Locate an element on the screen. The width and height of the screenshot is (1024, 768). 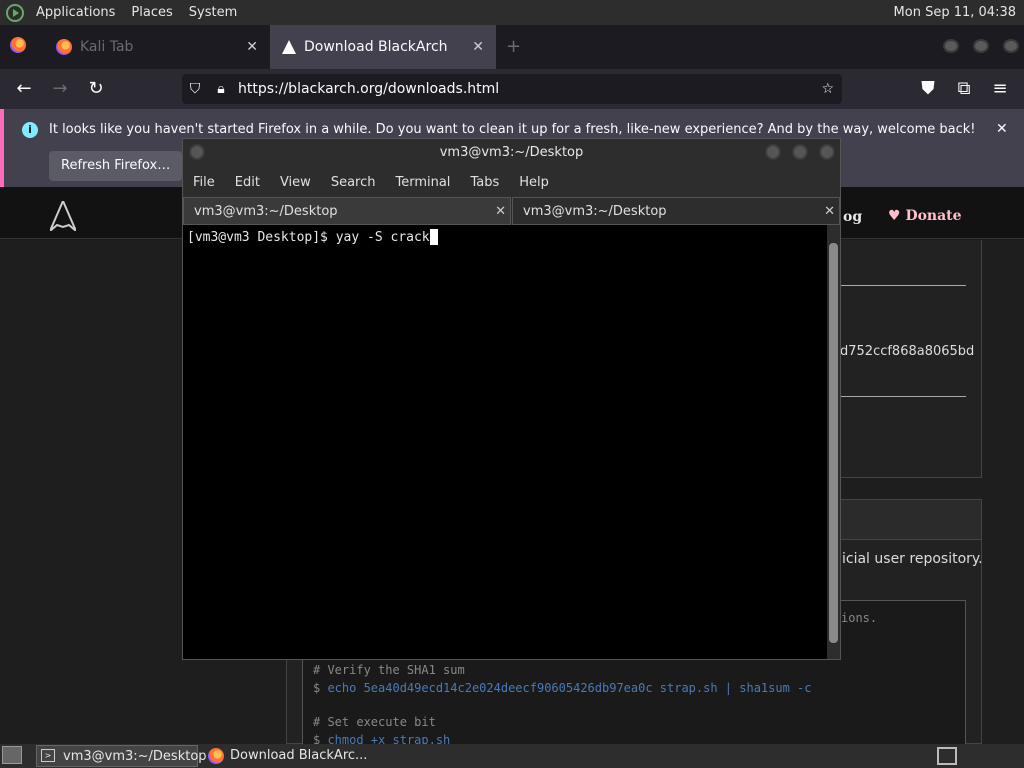
code-comment: # Set execute bit is located at coordinates (374, 722).